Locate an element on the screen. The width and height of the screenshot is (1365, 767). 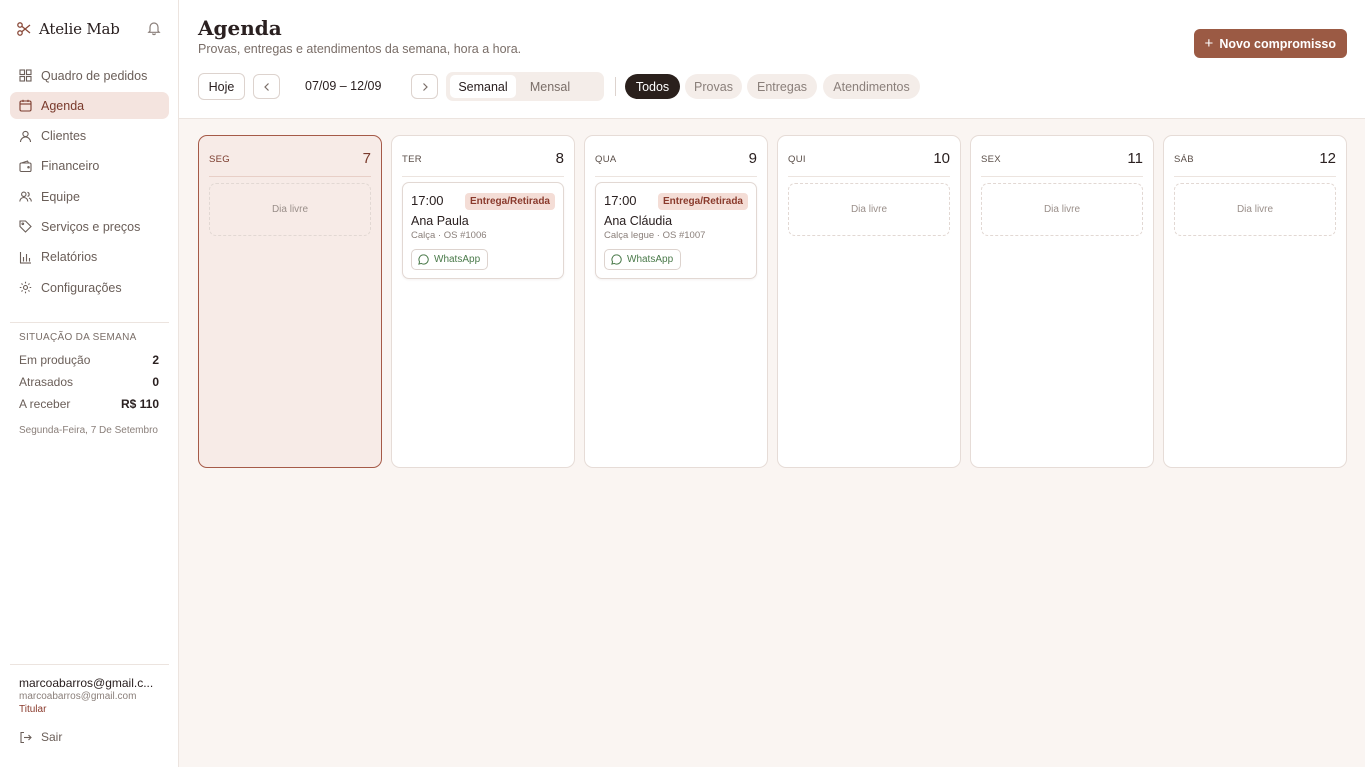
scissors-icon is located at coordinates (24, 29).